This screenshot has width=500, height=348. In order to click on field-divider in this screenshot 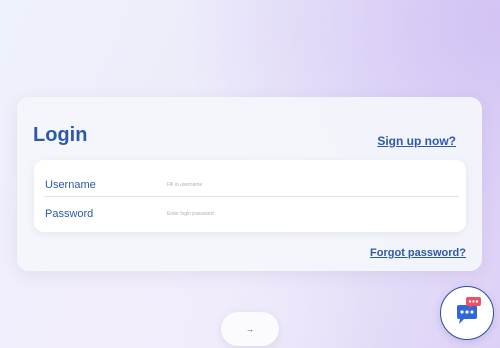, I will do `click(251, 196)`.